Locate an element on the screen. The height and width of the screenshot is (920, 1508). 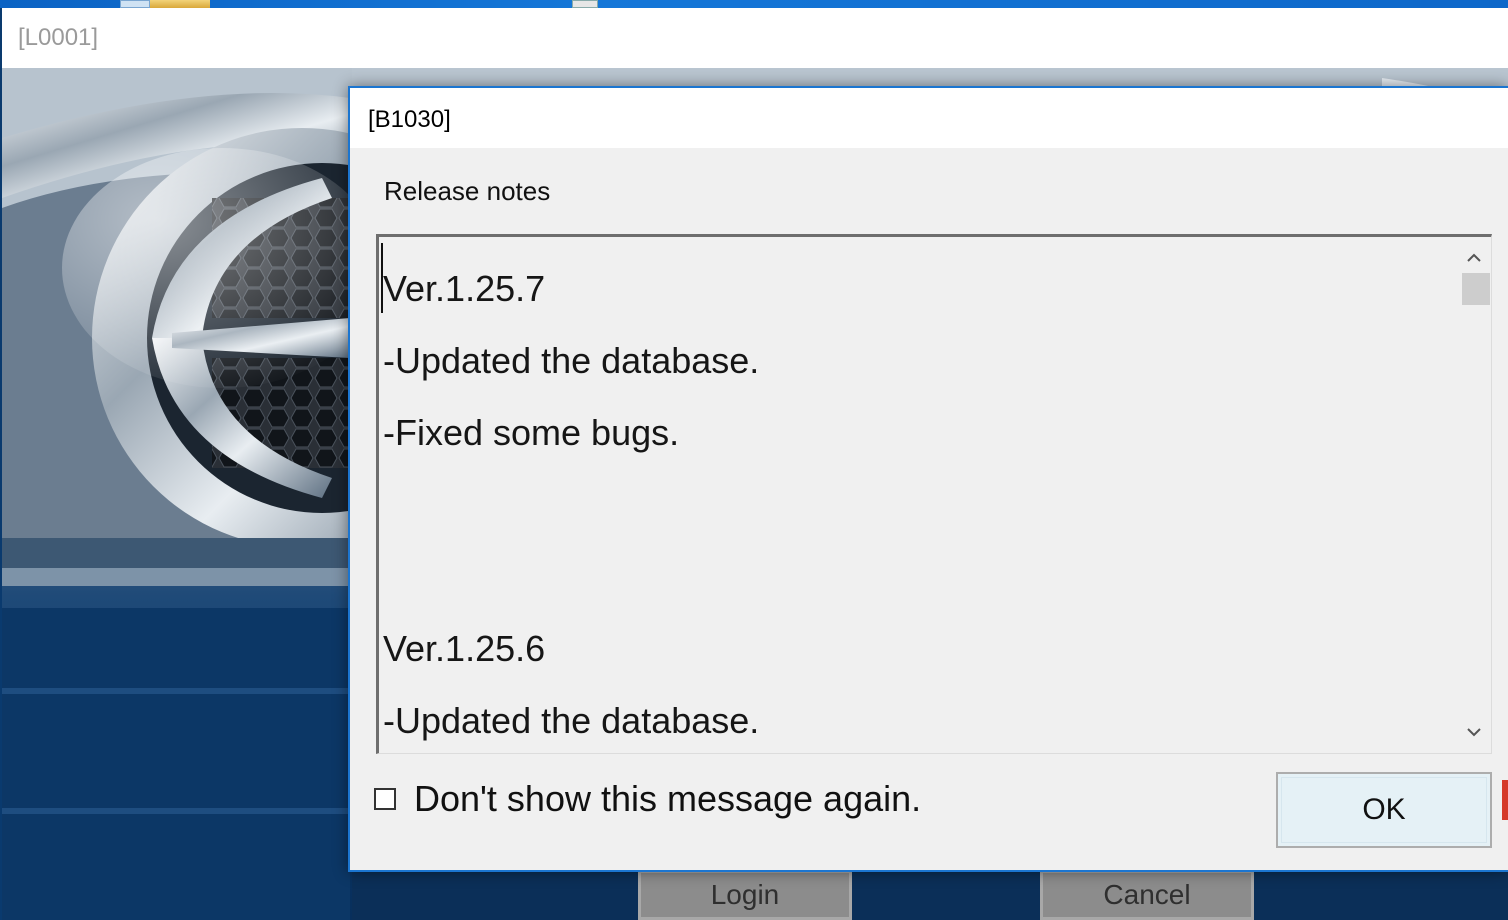
dialog-titlebar: [B1030] is located at coordinates (929, 118).